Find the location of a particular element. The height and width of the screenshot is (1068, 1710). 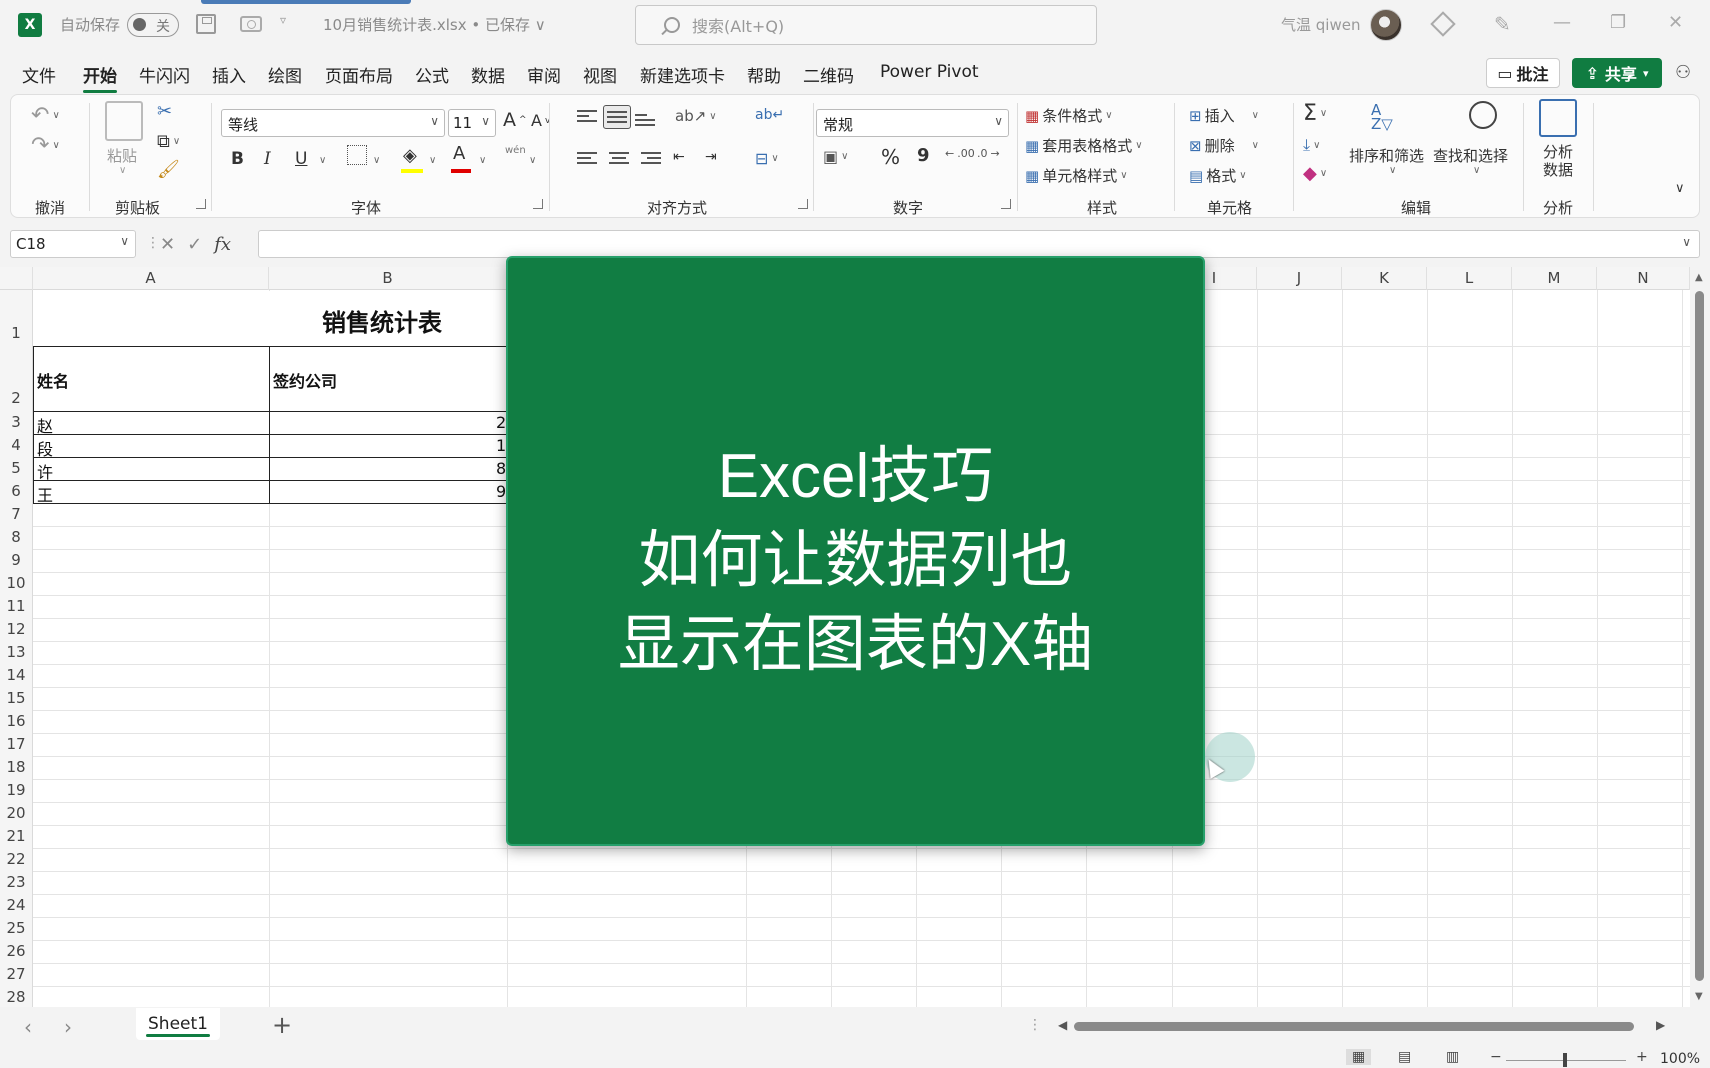

camera-icon is located at coordinates (251, 24).